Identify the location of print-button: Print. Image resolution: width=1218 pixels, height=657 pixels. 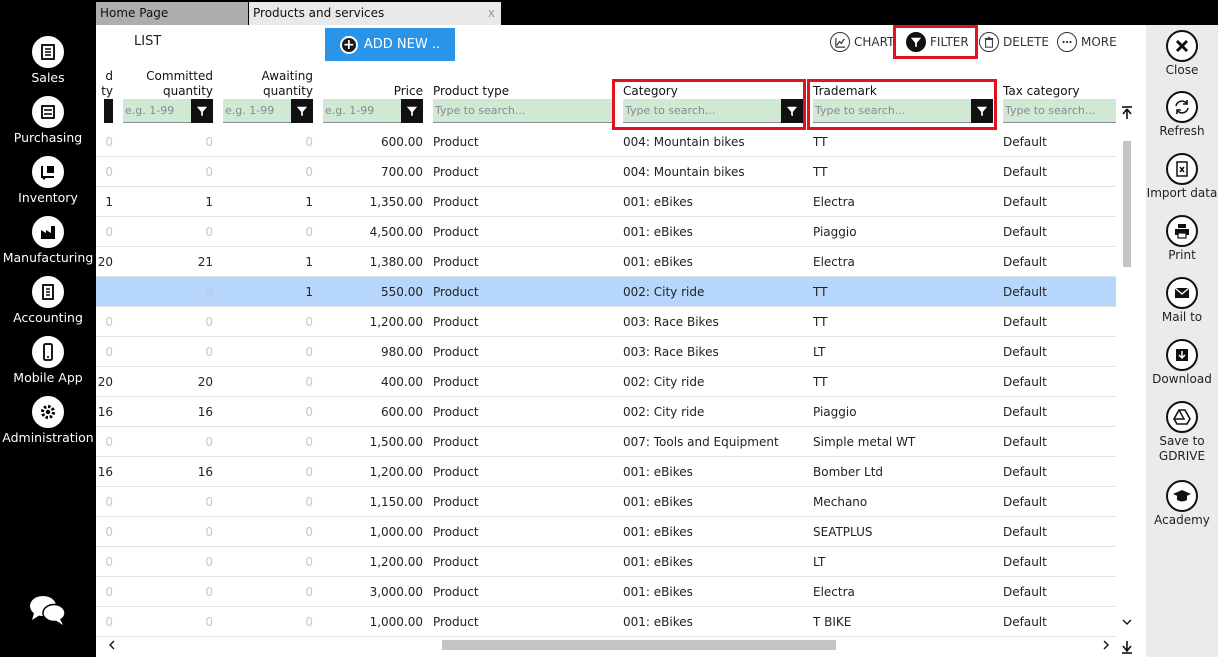
(1182, 238).